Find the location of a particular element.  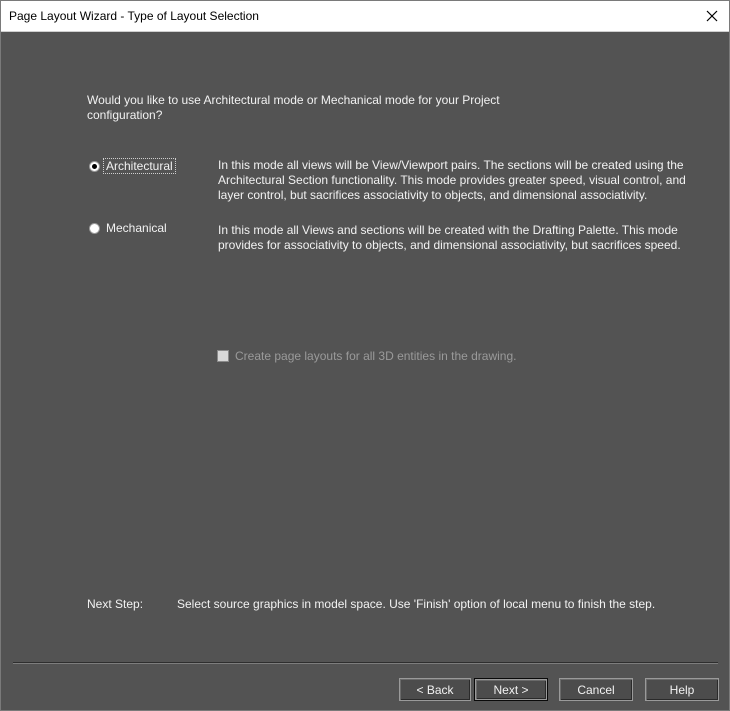

cancel-button: Cancel is located at coordinates (596, 689).